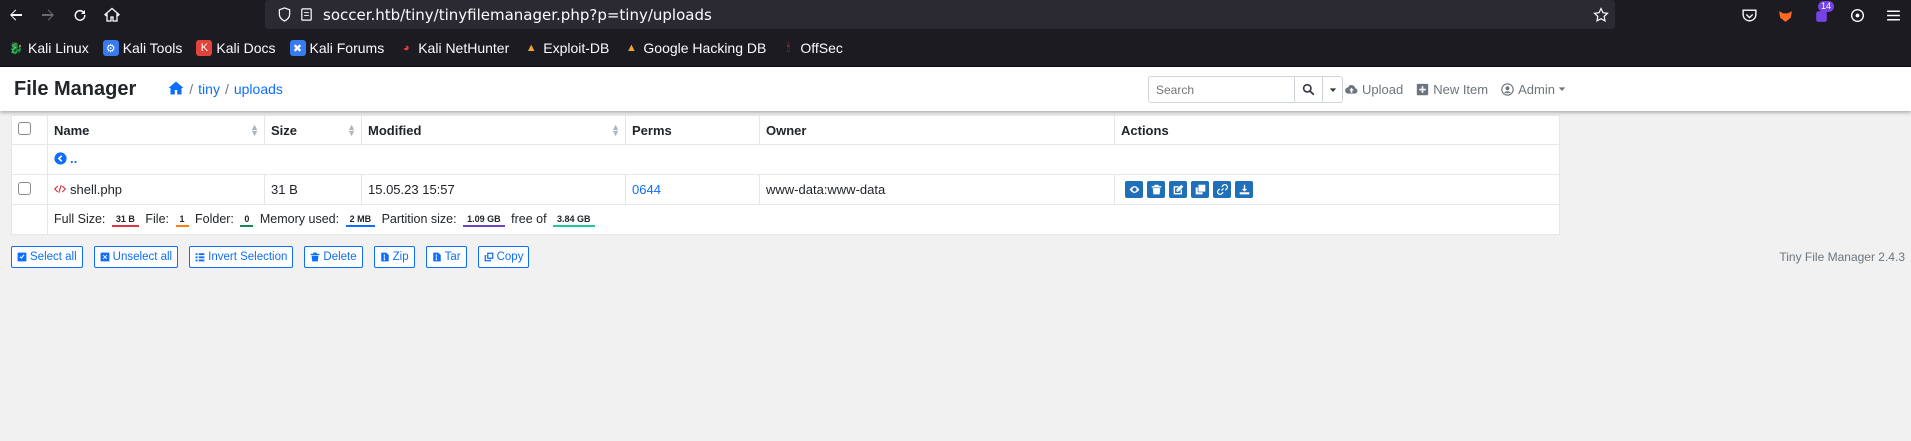  Describe the element at coordinates (96, 189) in the screenshot. I see `file-name: shell.php` at that location.